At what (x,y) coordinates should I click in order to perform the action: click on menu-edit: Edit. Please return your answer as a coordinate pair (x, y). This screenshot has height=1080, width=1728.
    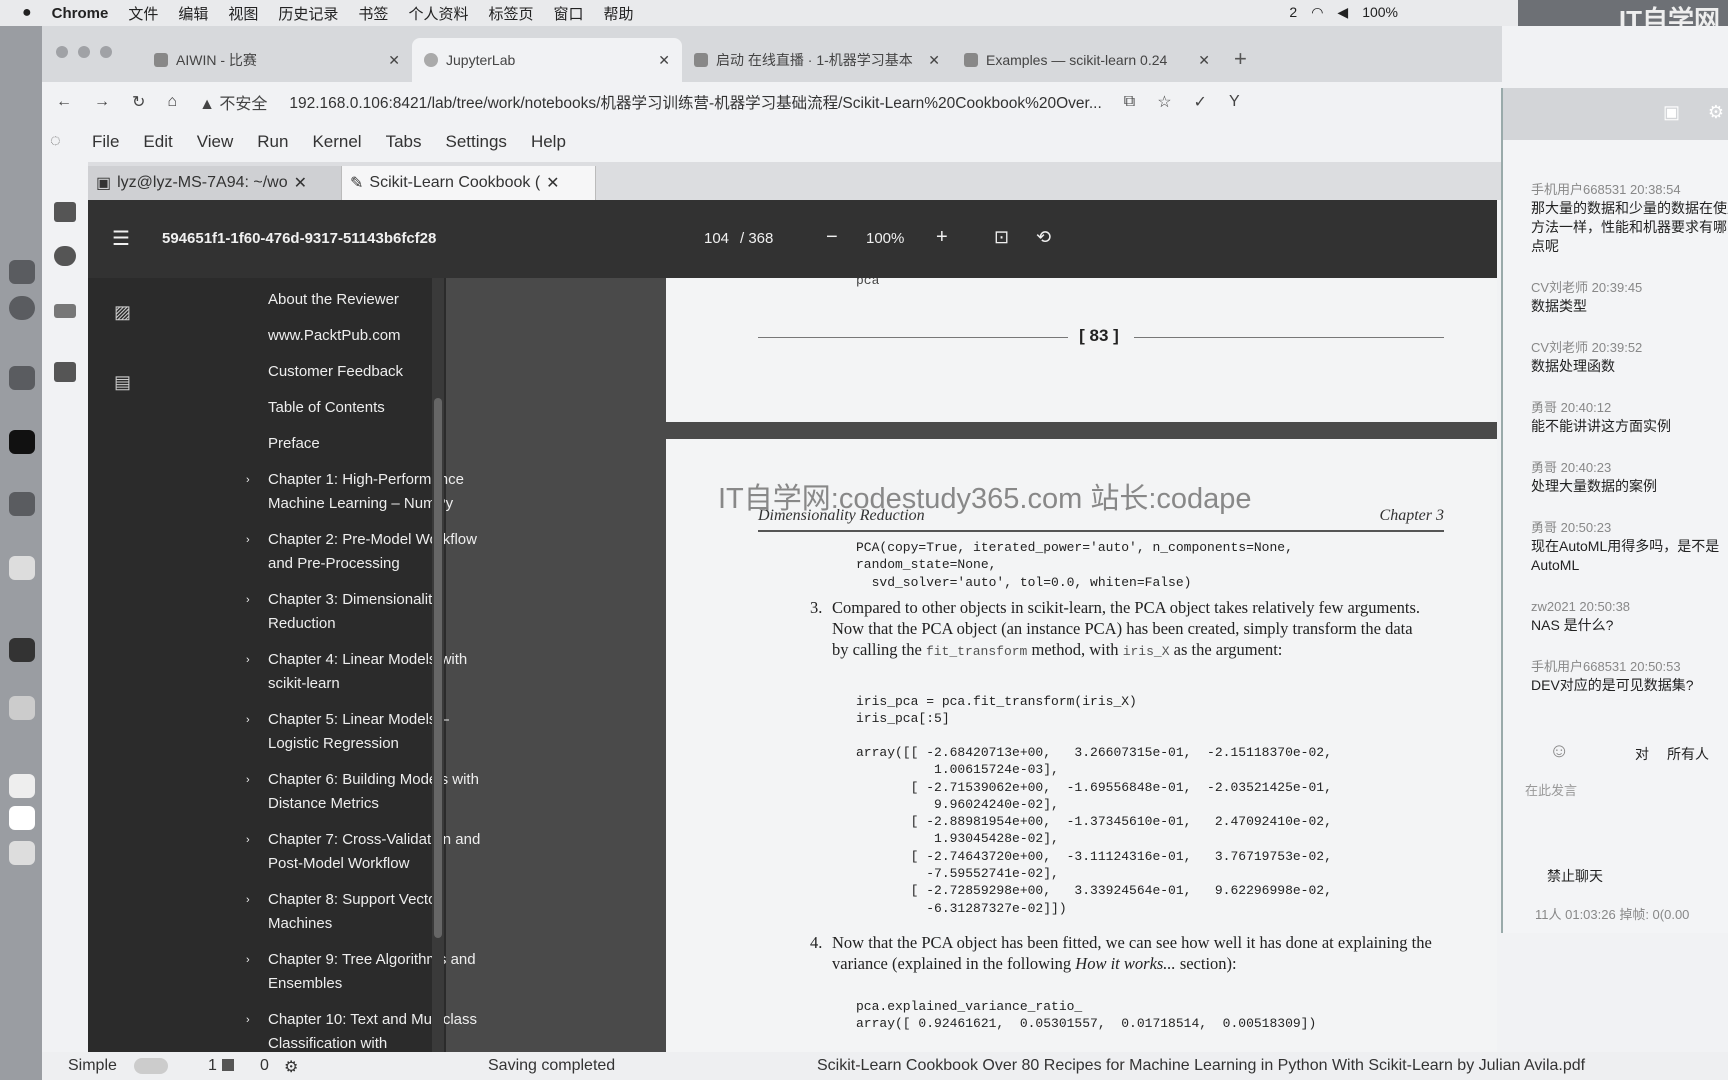
    Looking at the image, I should click on (157, 142).